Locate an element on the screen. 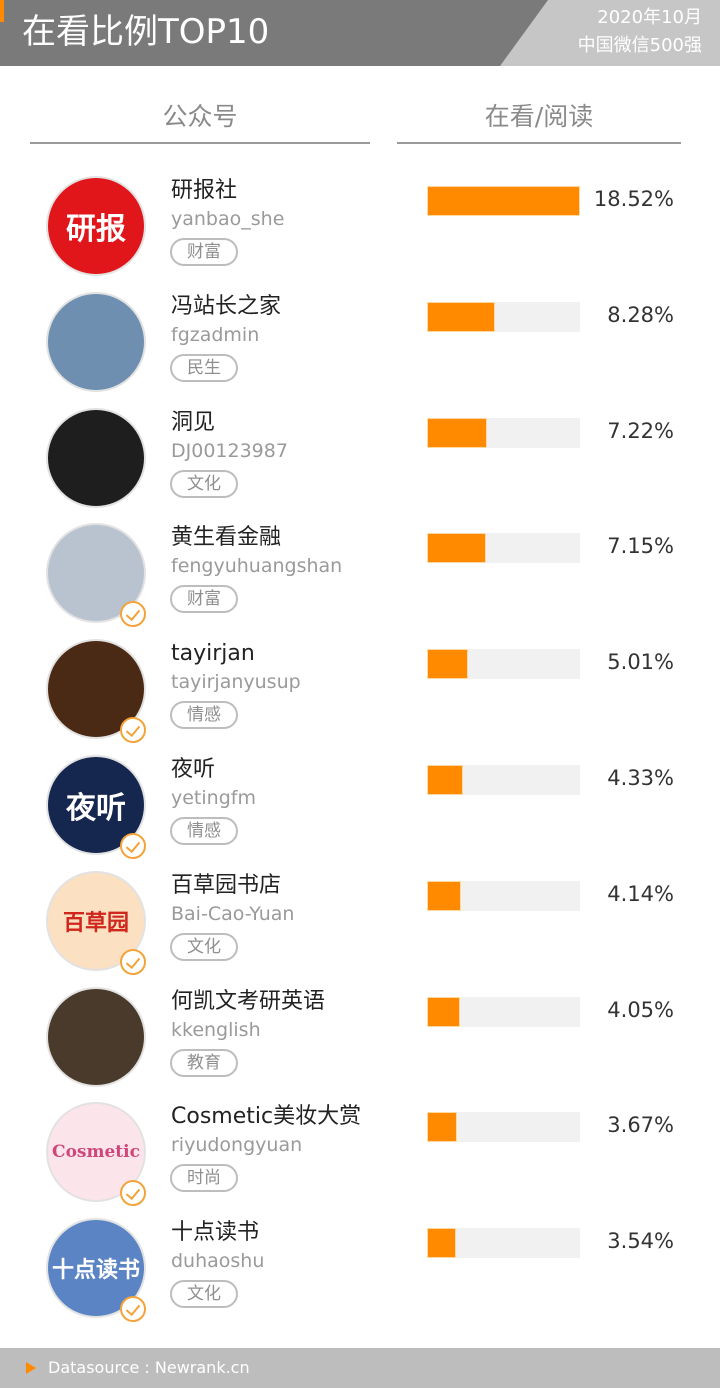 This screenshot has width=720, height=1388. page-title: 在看比例TOP10 is located at coordinates (146, 32).